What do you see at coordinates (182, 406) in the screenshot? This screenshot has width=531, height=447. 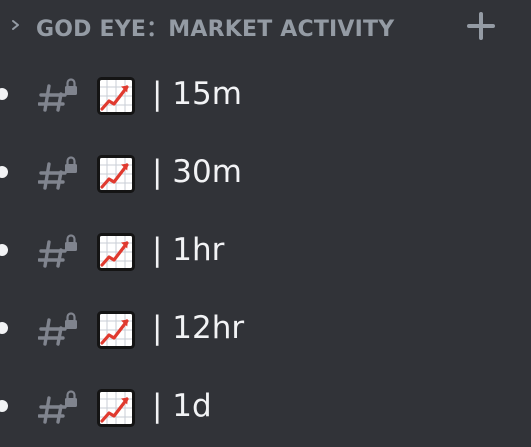 I see `channel-name: | 1d` at bounding box center [182, 406].